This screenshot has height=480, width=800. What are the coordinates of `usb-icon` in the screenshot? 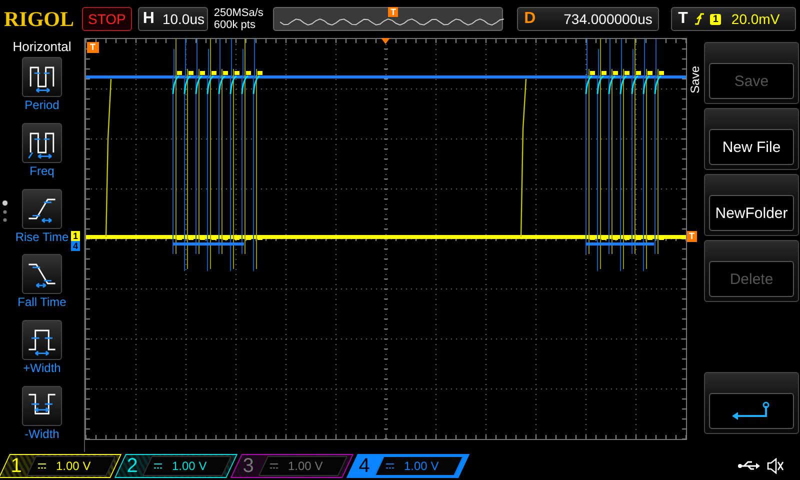 It's located at (749, 466).